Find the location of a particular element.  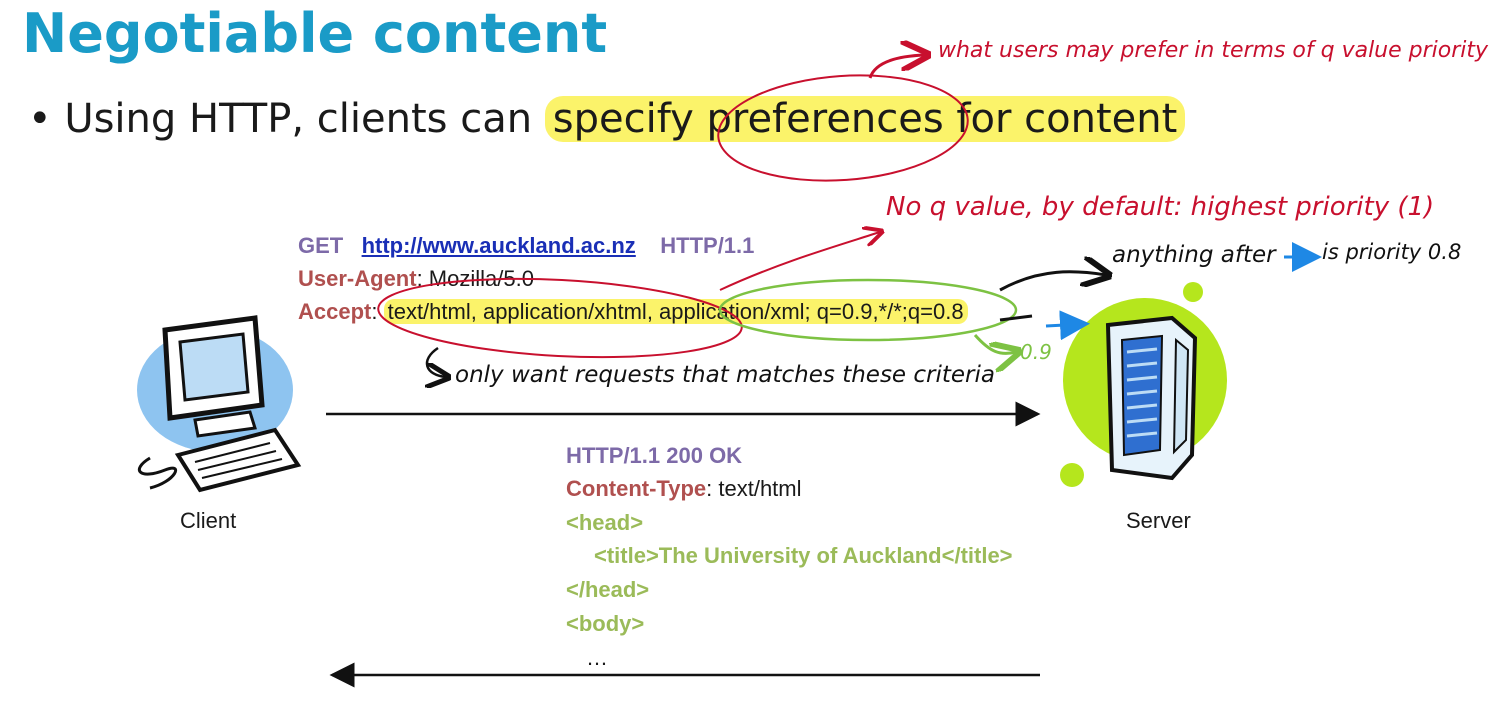

after-underline is located at coordinates (1016, 318).